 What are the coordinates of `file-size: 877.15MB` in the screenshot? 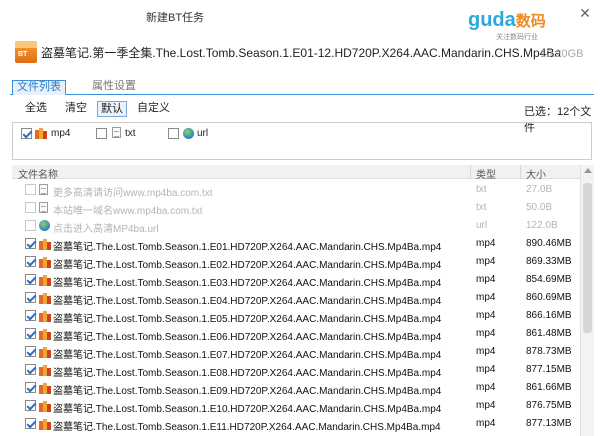 It's located at (549, 369).